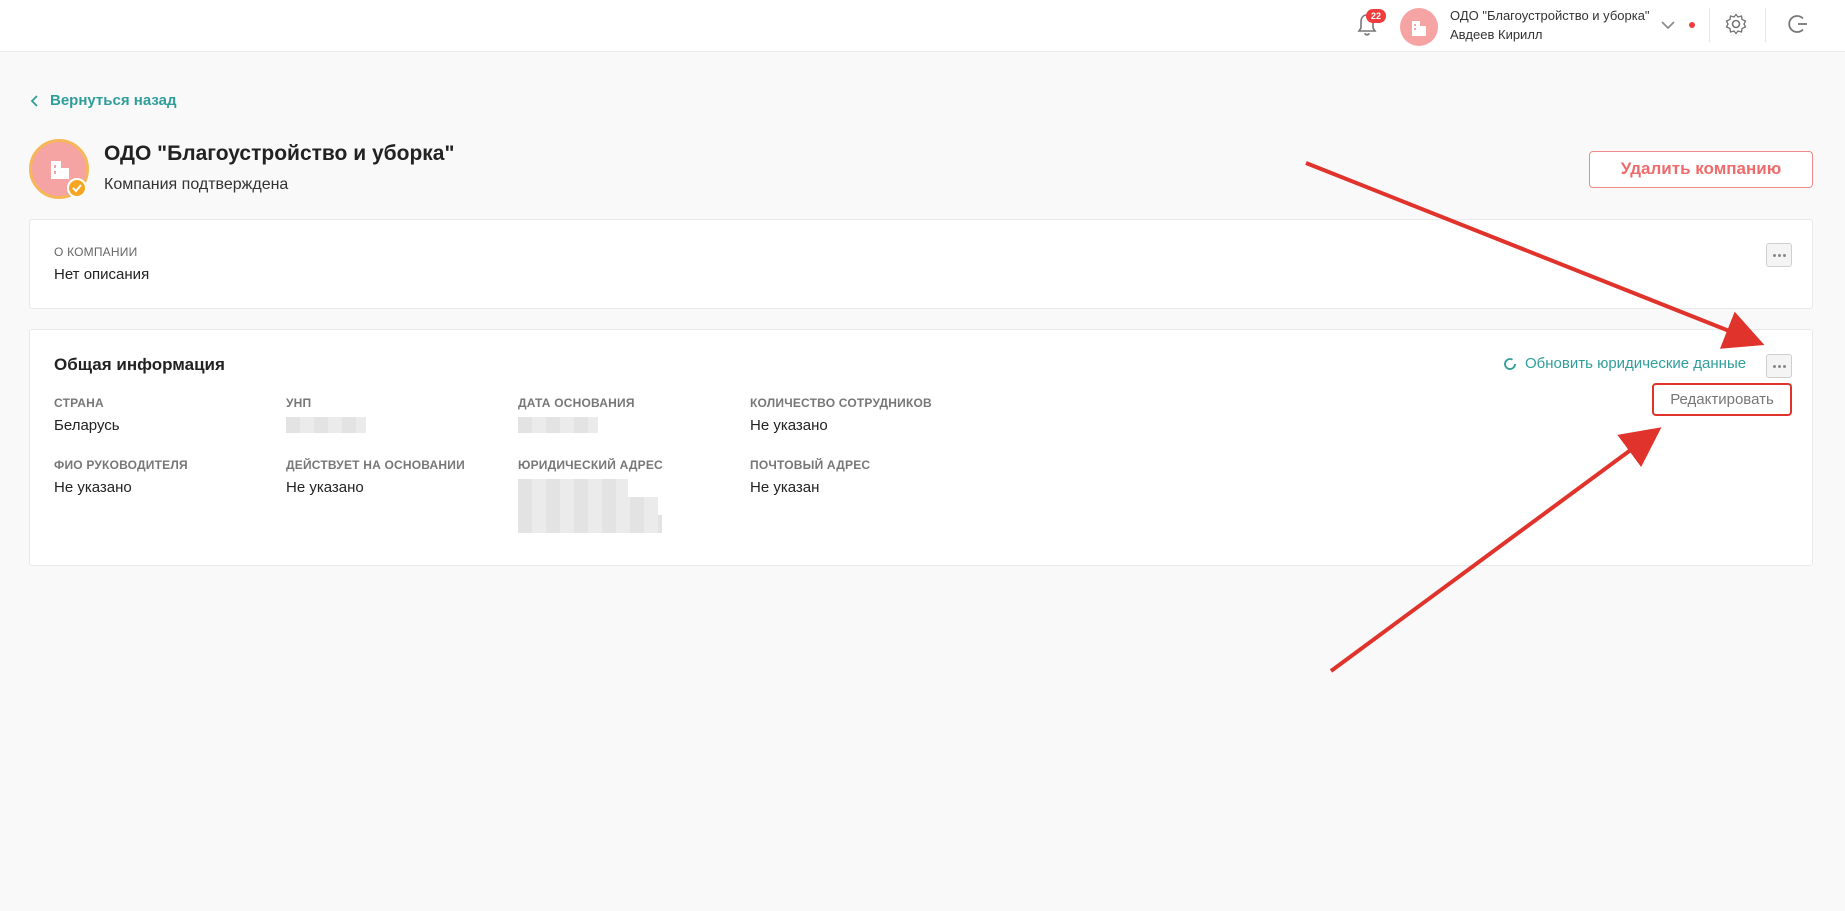 Image resolution: width=1845 pixels, height=911 pixels. I want to click on field-value: Беларусь, so click(87, 425).